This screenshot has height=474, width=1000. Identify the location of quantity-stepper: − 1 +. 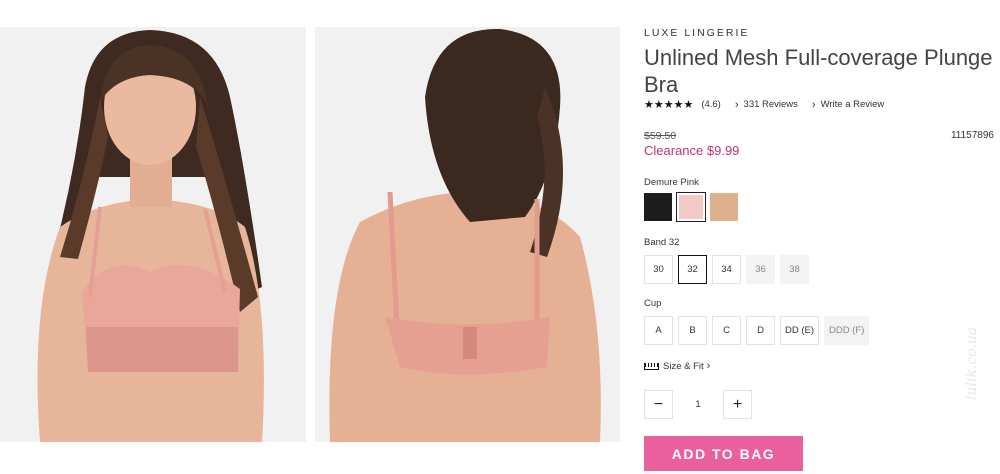
(698, 404).